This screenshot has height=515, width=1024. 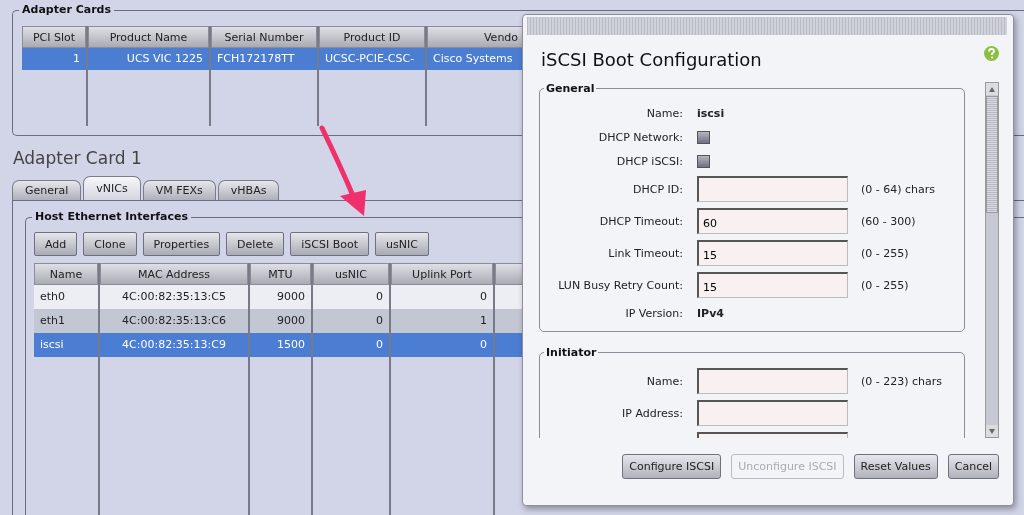 I want to click on column-header: Product Name, so click(x=148, y=37).